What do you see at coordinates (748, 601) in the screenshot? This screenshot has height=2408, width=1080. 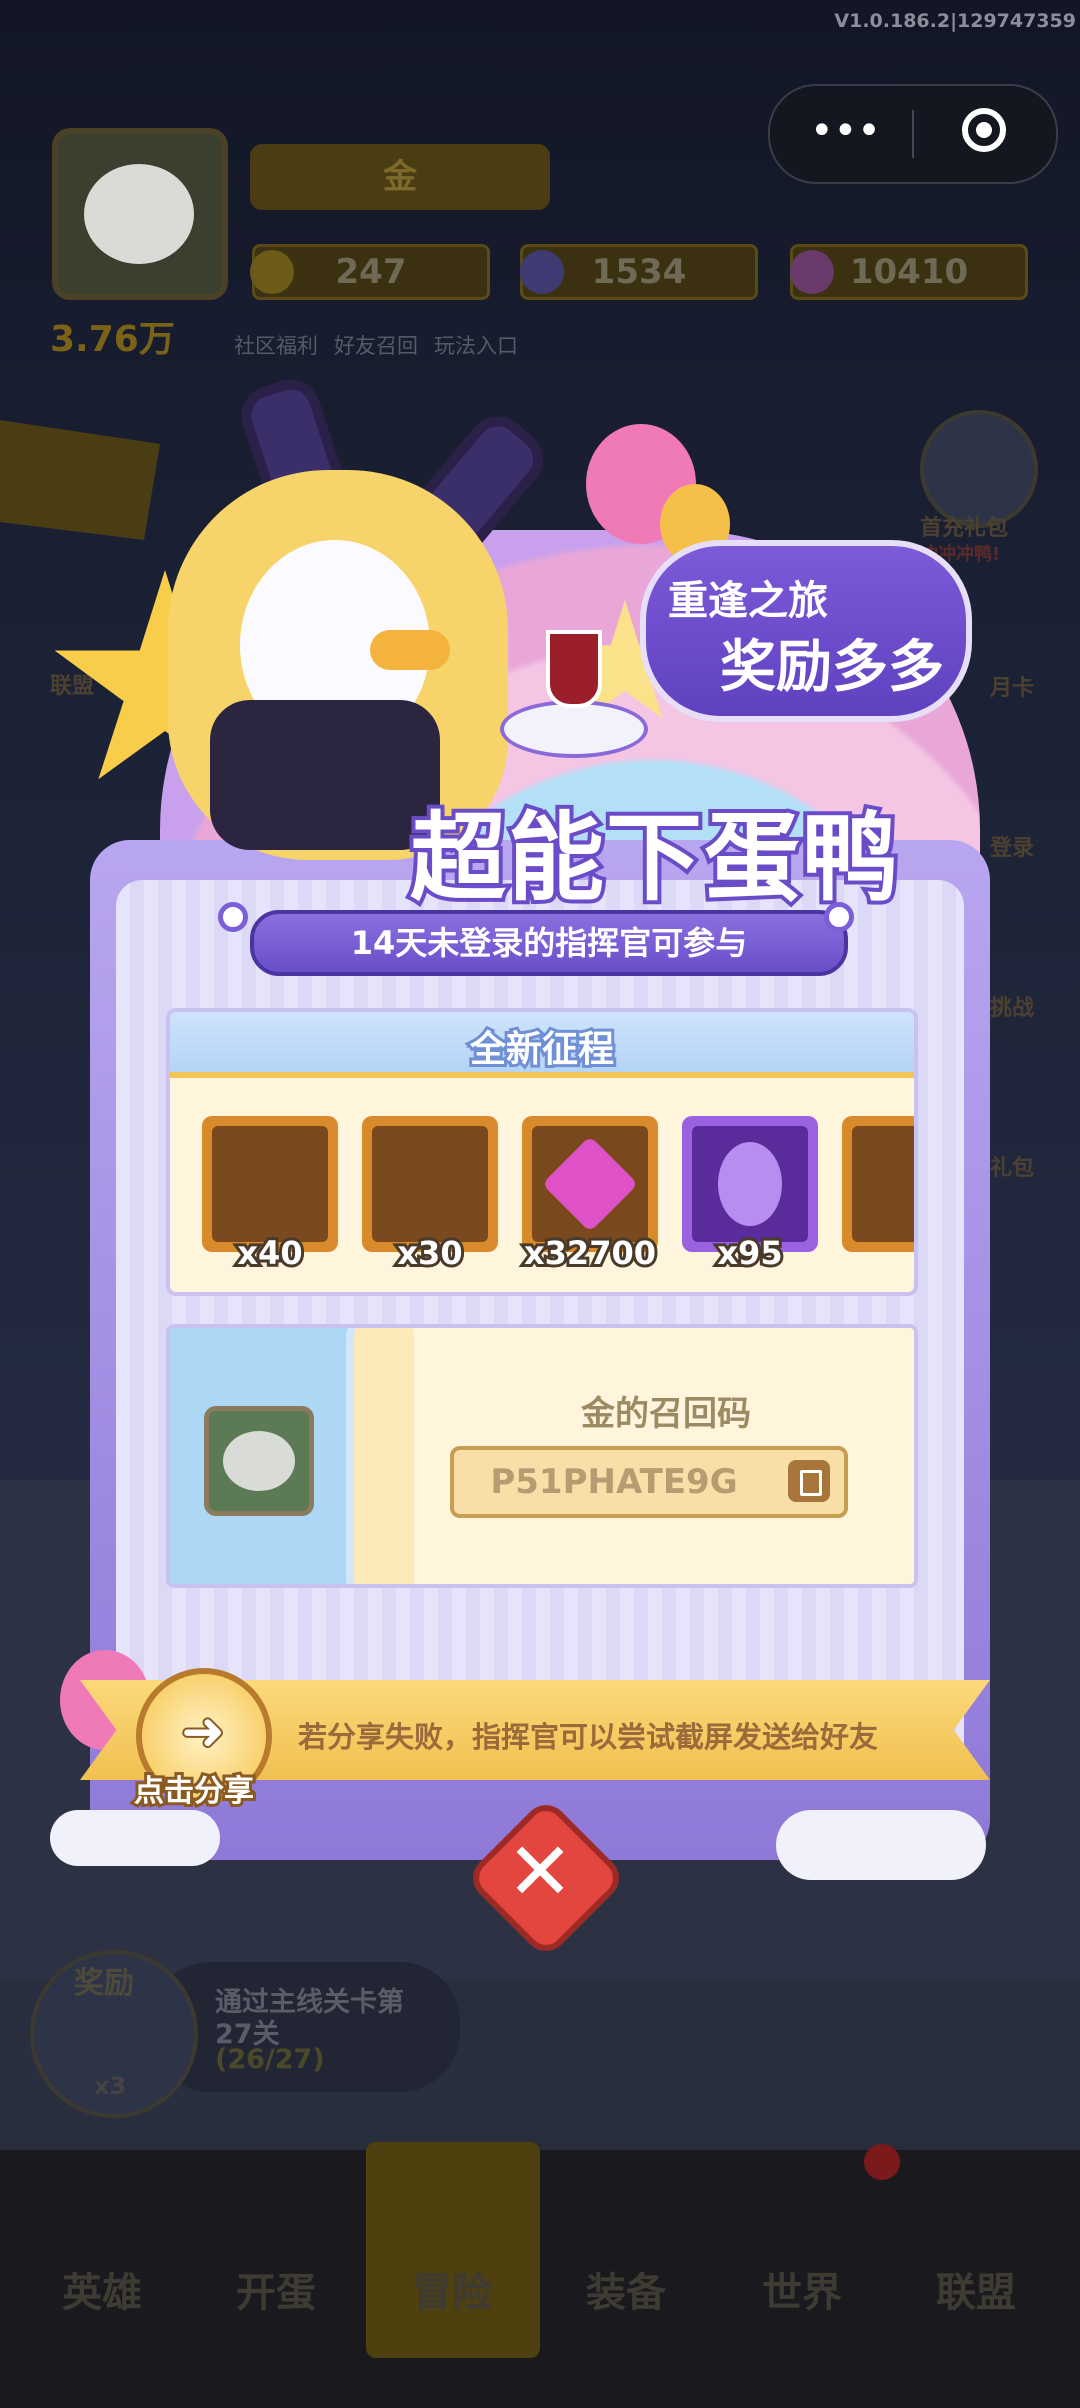 I see `badge-line1: 重逢之旅` at bounding box center [748, 601].